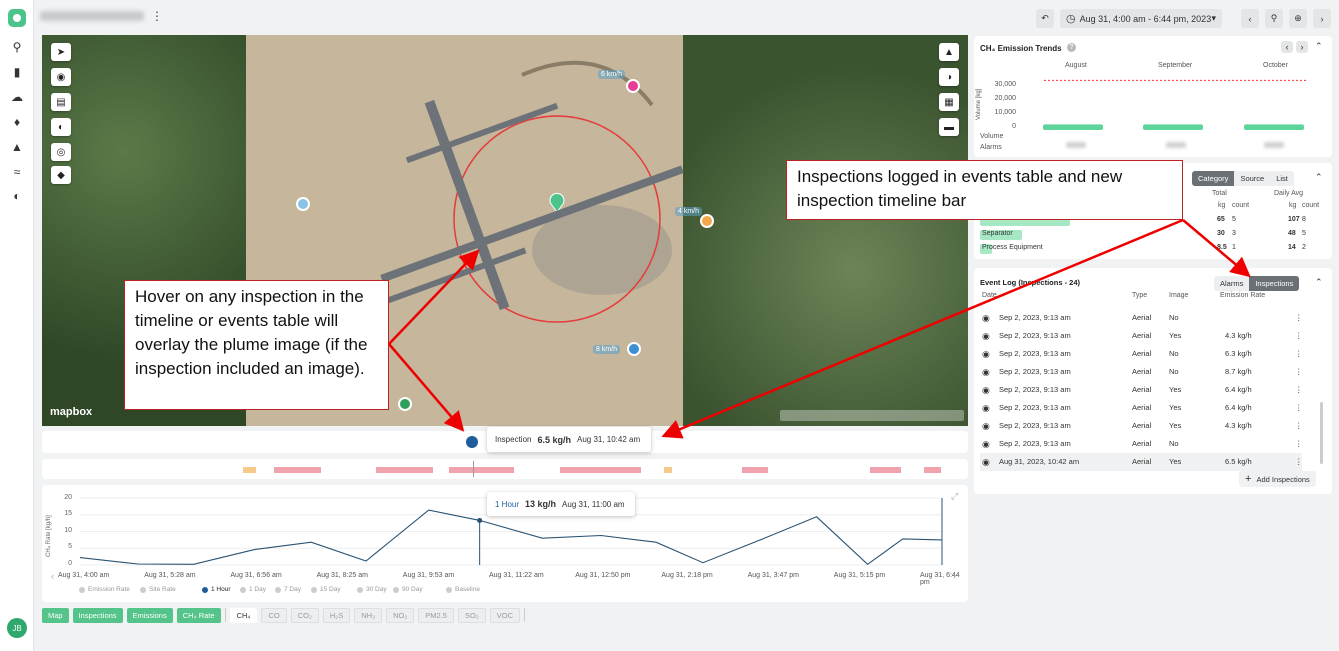  What do you see at coordinates (1141, 372) in the screenshot?
I see `table-row: ◉ Sep 2, 2023, 9:13 am Aerial No 8.7 kg/h ⋮` at bounding box center [1141, 372].